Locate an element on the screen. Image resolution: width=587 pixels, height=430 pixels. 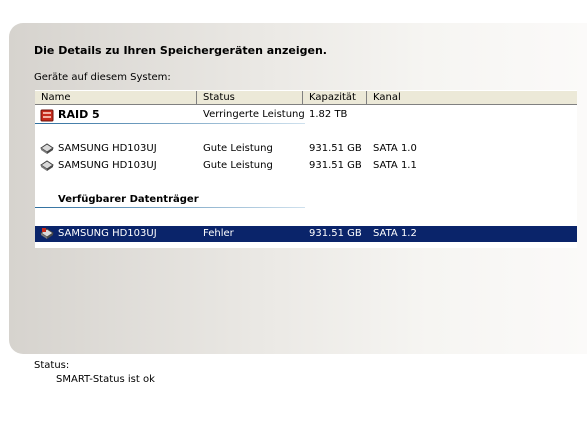
raid-capacity: 1.82 TB is located at coordinates (328, 114).